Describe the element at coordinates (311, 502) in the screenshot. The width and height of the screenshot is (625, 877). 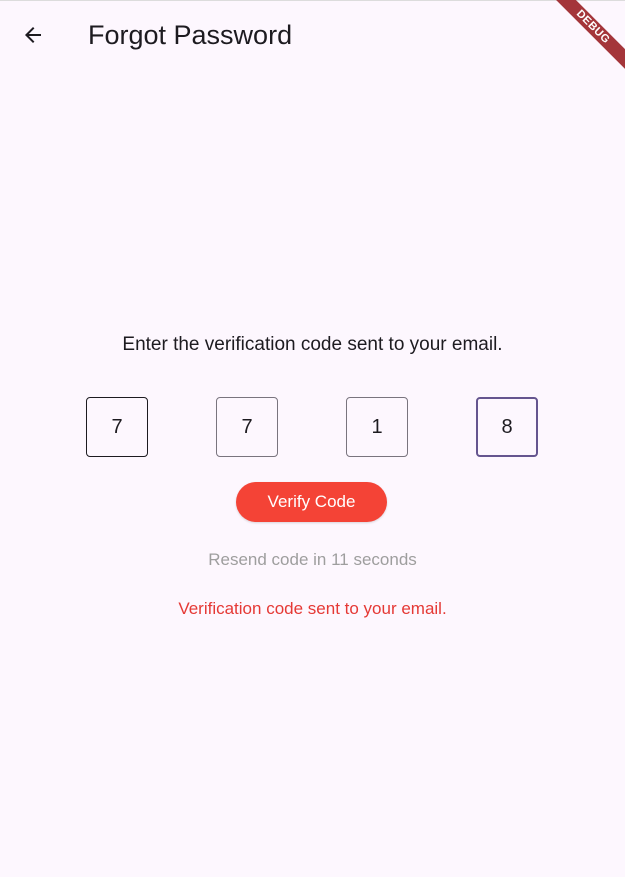
I see `verify-code-button: Verify Code` at that location.